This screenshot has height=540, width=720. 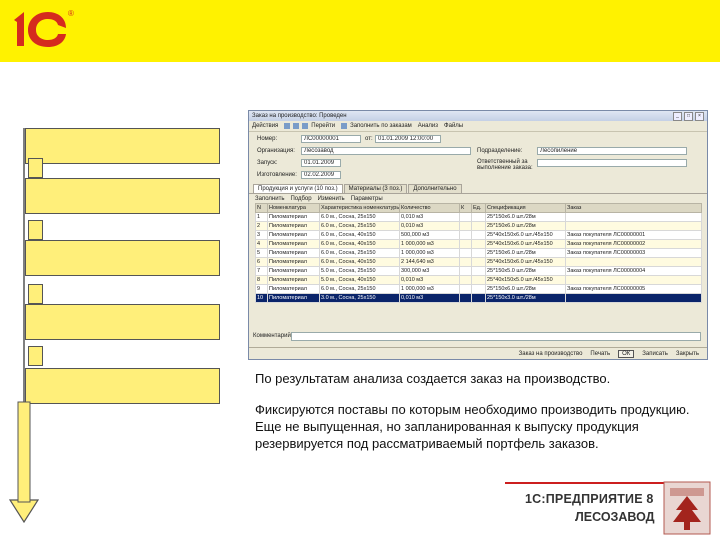 I want to click on save-icon, so click(x=287, y=126).